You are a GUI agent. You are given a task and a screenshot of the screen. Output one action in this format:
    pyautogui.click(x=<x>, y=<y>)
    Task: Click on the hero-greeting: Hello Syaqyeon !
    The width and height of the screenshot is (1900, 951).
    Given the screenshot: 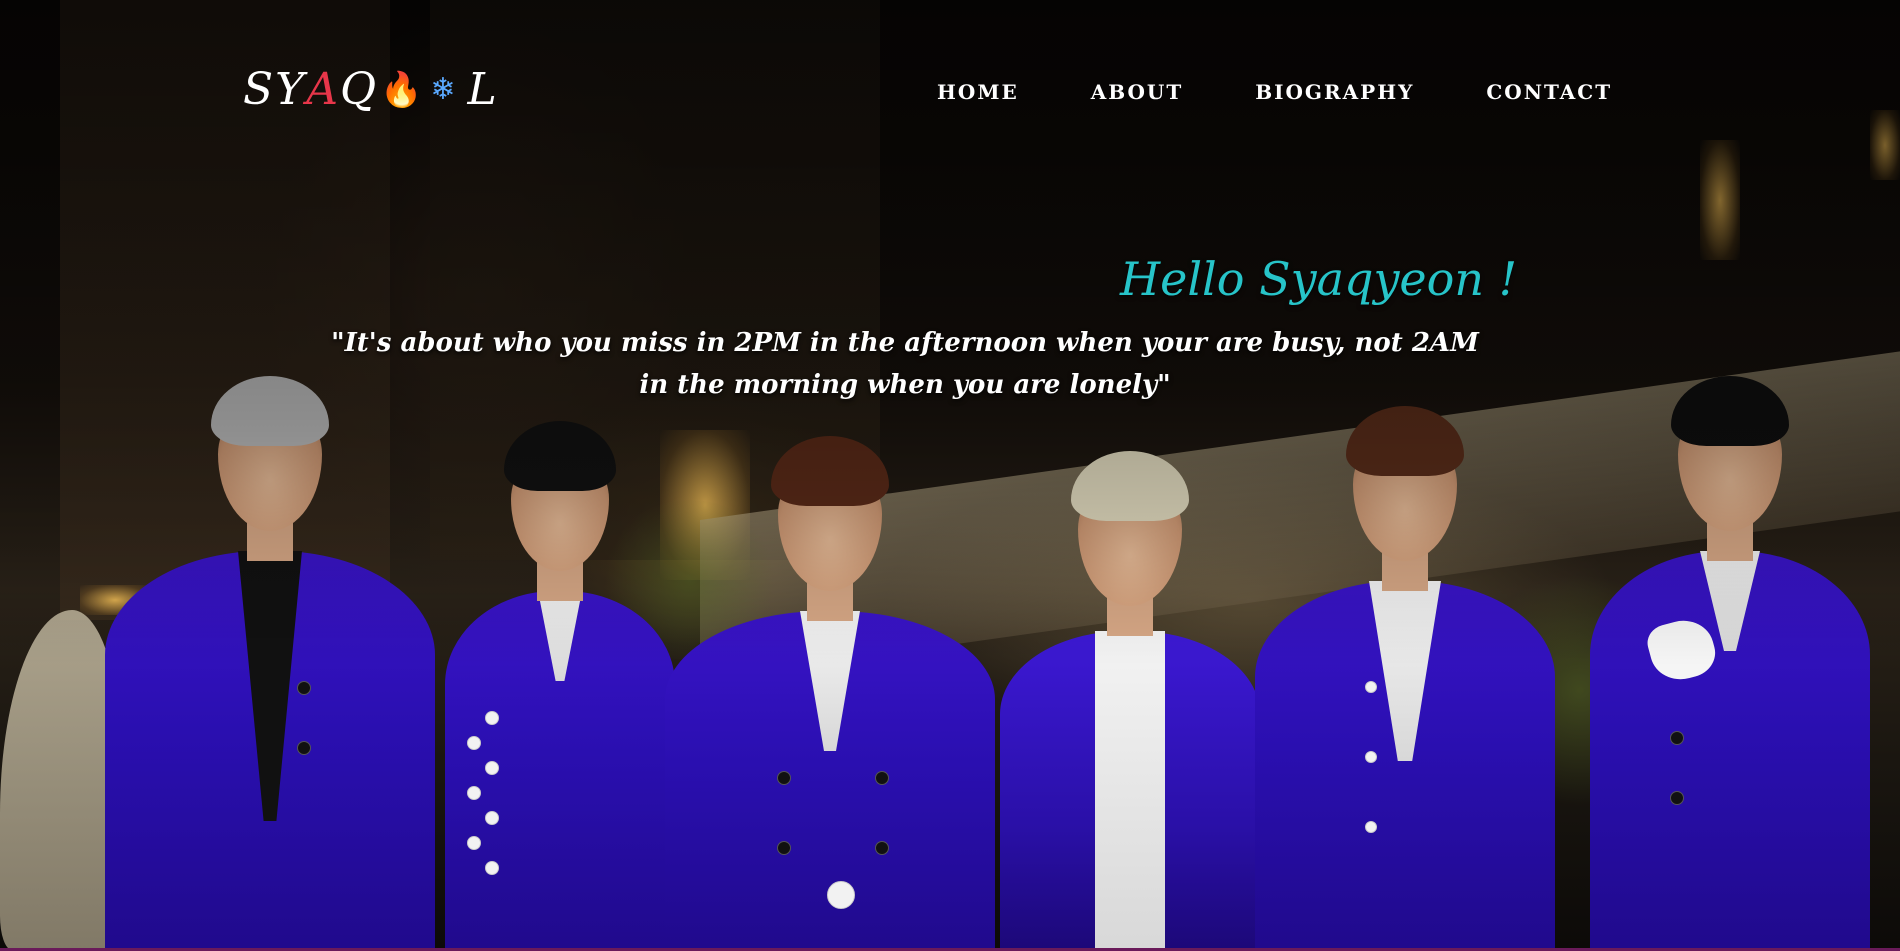 What is the action you would take?
    pyautogui.click(x=1319, y=279)
    